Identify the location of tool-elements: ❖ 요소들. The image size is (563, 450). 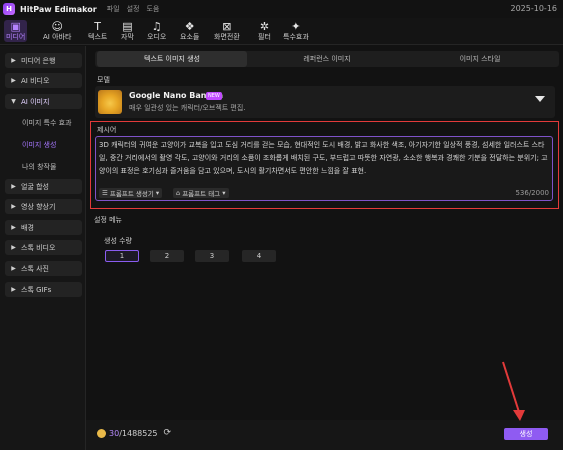
(189, 31).